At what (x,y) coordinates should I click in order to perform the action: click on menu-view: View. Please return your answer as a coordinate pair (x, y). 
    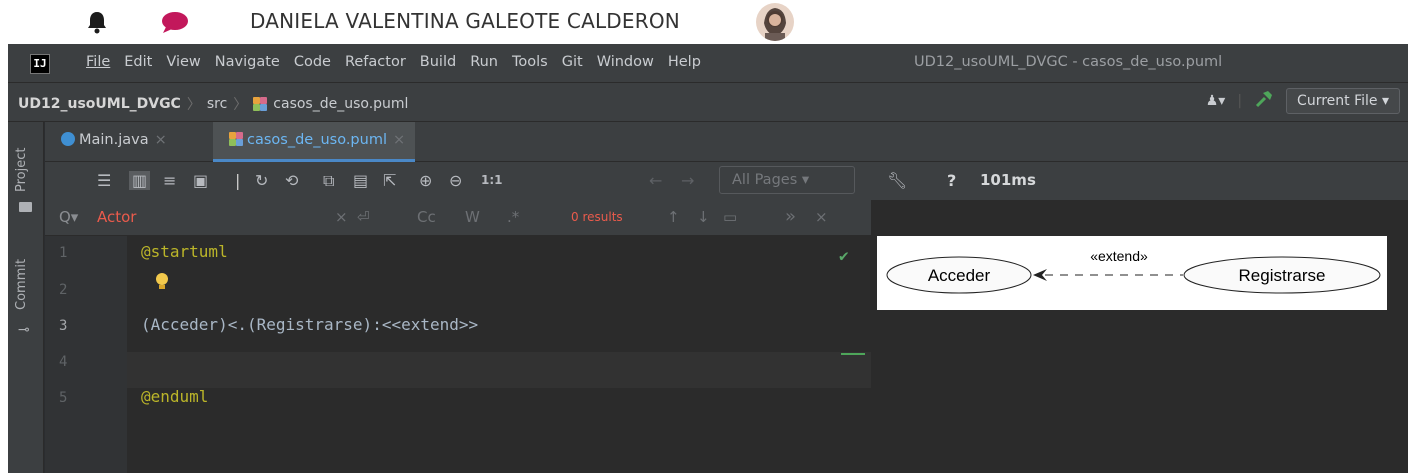
    Looking at the image, I should click on (183, 62).